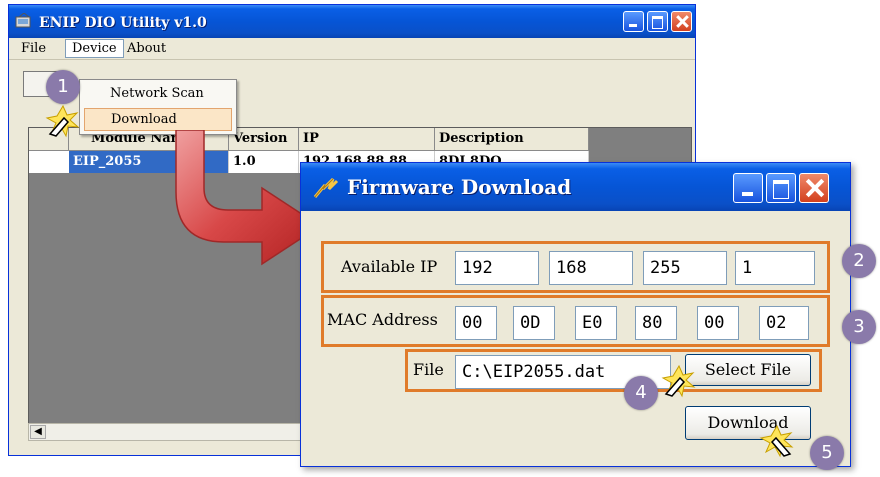 The image size is (880, 477). What do you see at coordinates (158, 93) in the screenshot?
I see `menu-item-network-scan: Network Scan` at bounding box center [158, 93].